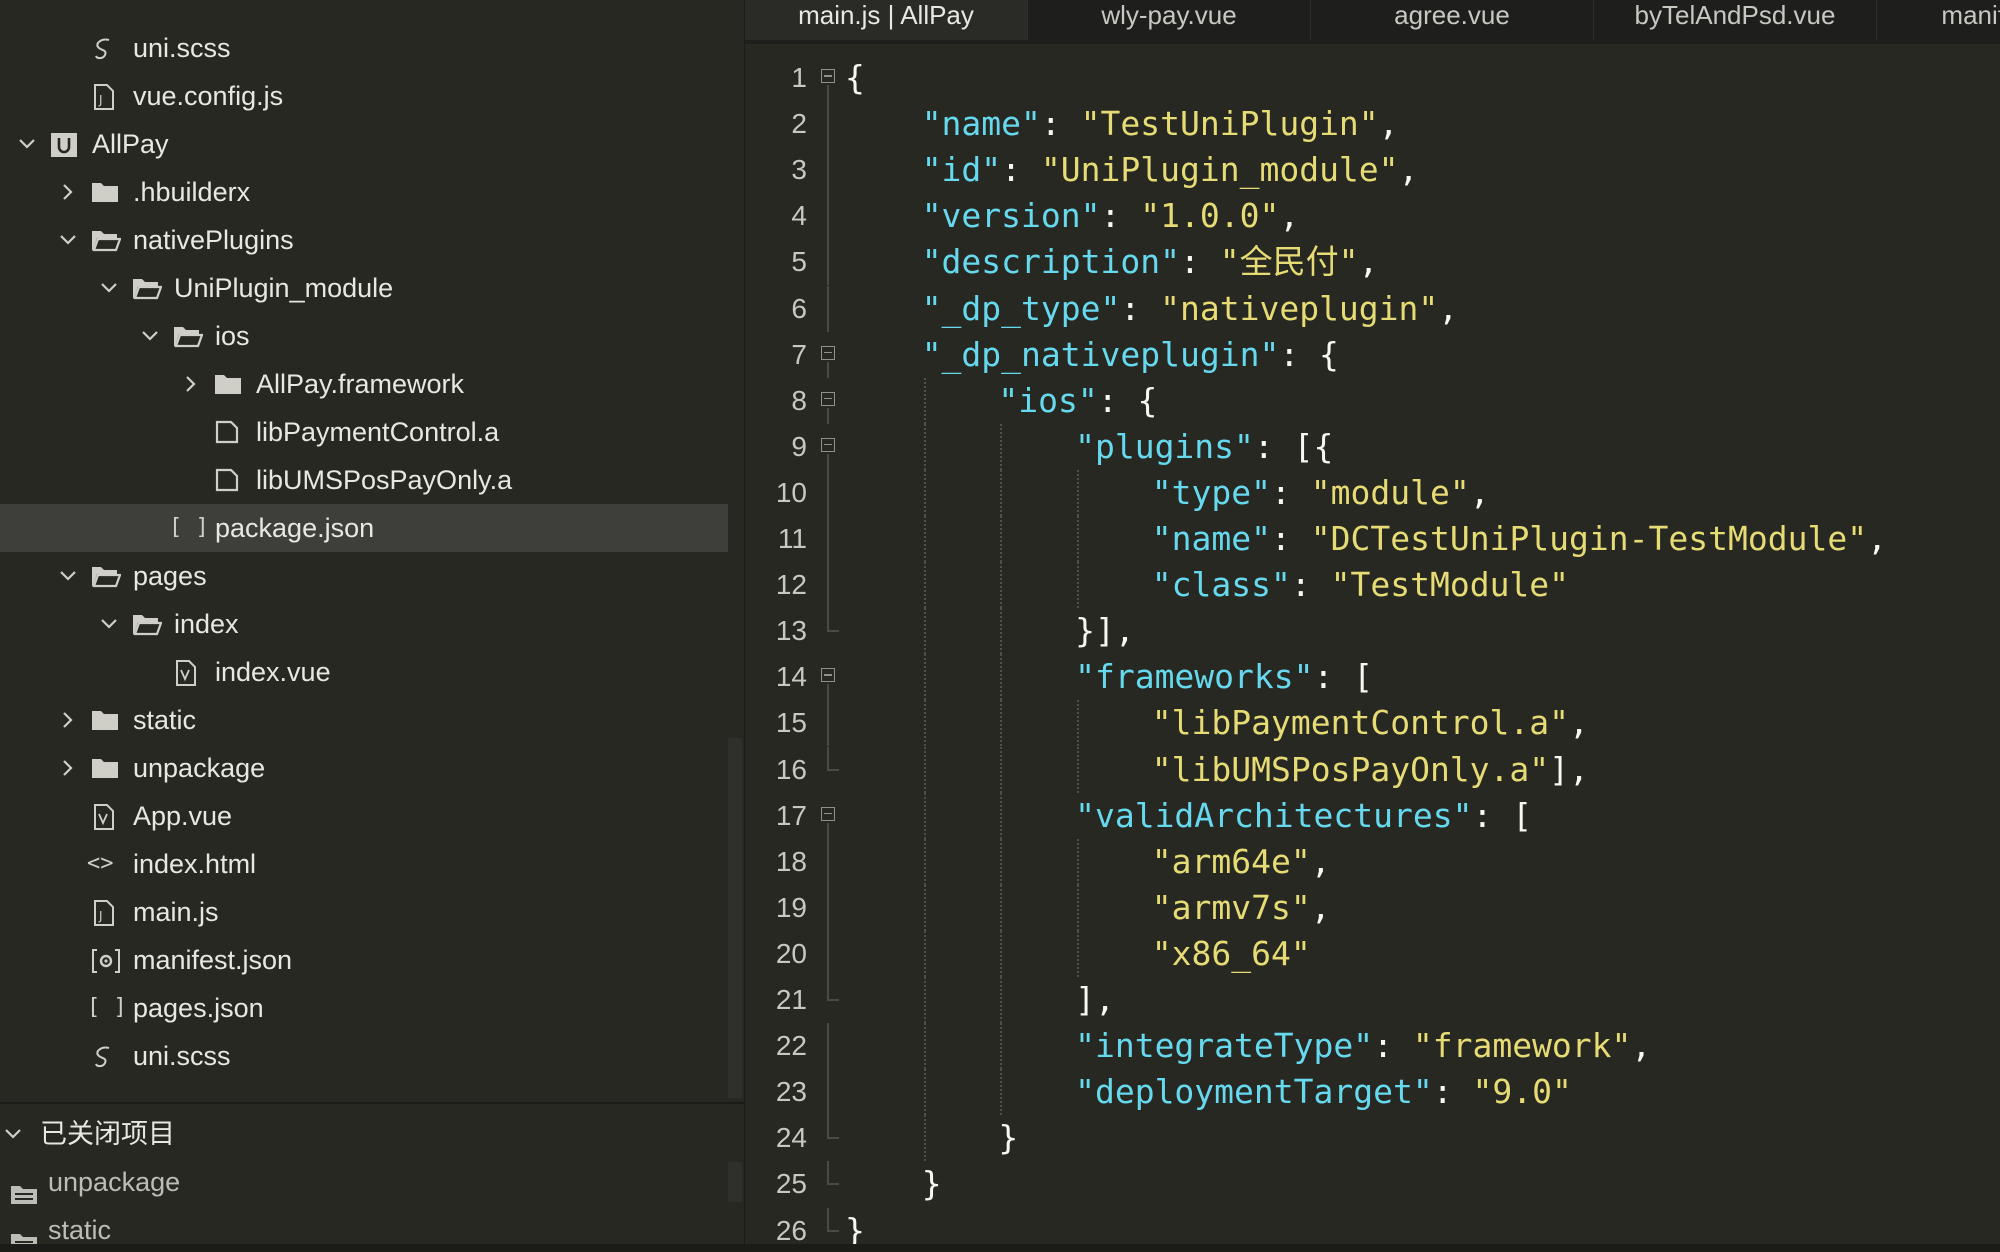  Describe the element at coordinates (364, 864) in the screenshot. I see `tree-item: <> index.html` at that location.